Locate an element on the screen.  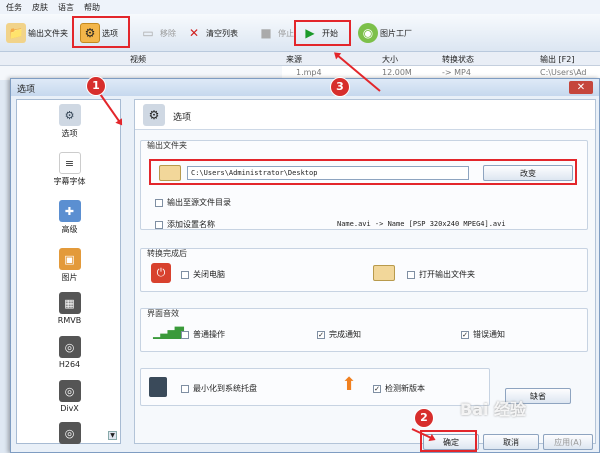
power-icon: ⏻ is located at coordinates (161, 273).